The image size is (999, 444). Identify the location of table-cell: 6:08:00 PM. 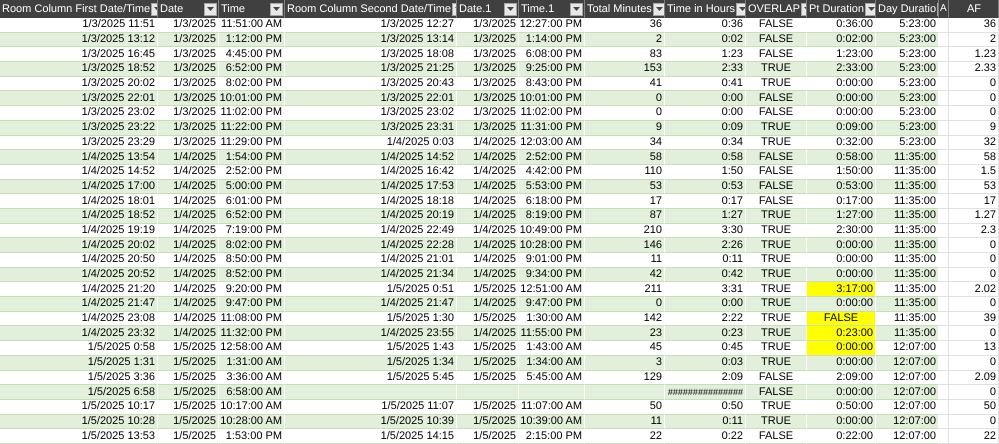
(552, 54).